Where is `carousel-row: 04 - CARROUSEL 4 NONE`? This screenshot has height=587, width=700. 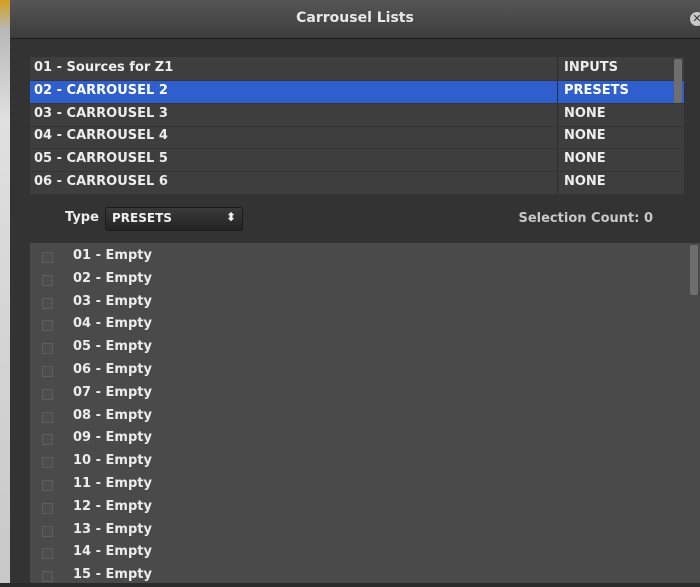
carousel-row: 04 - CARROUSEL 4 NONE is located at coordinates (357, 137).